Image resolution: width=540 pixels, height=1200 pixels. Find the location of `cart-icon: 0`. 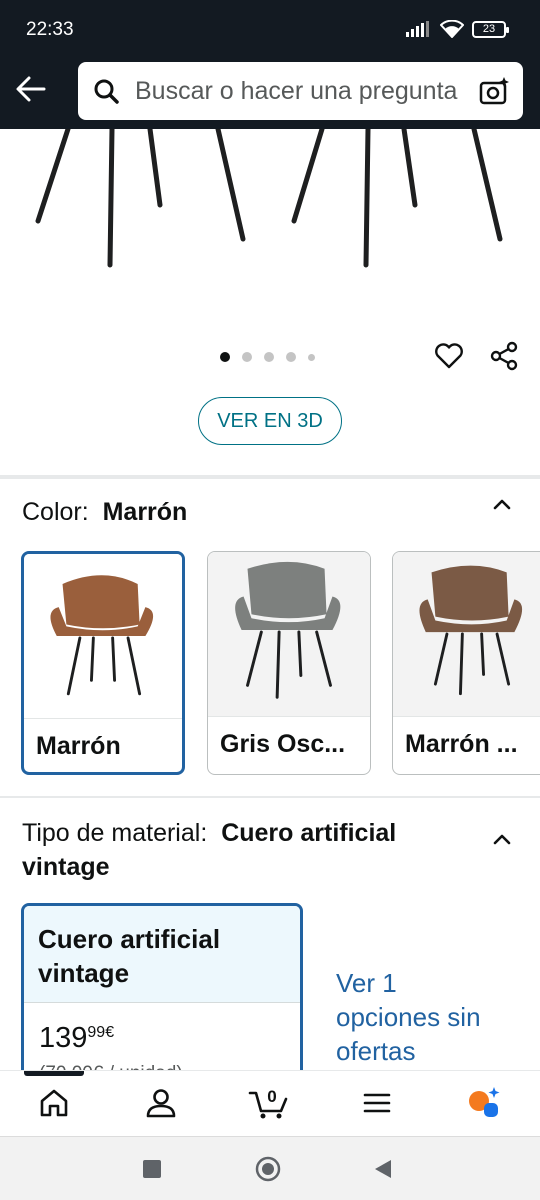

cart-icon: 0 is located at coordinates (269, 1103).